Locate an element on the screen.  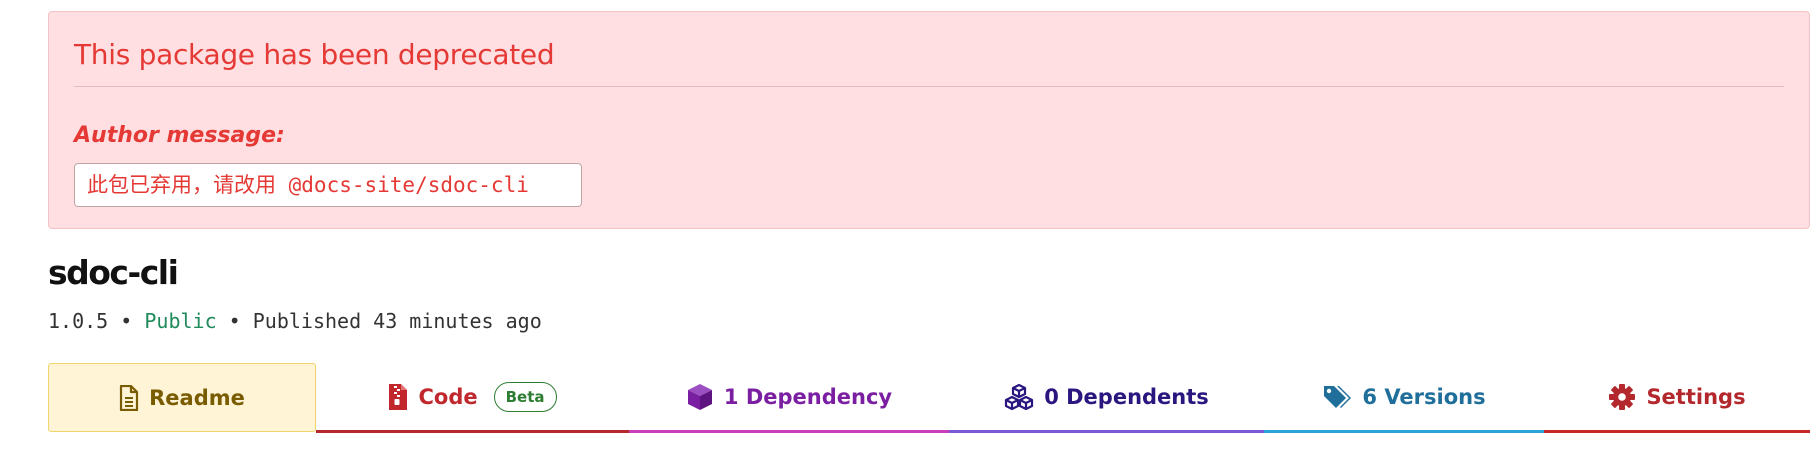
cube-icon is located at coordinates (700, 397).